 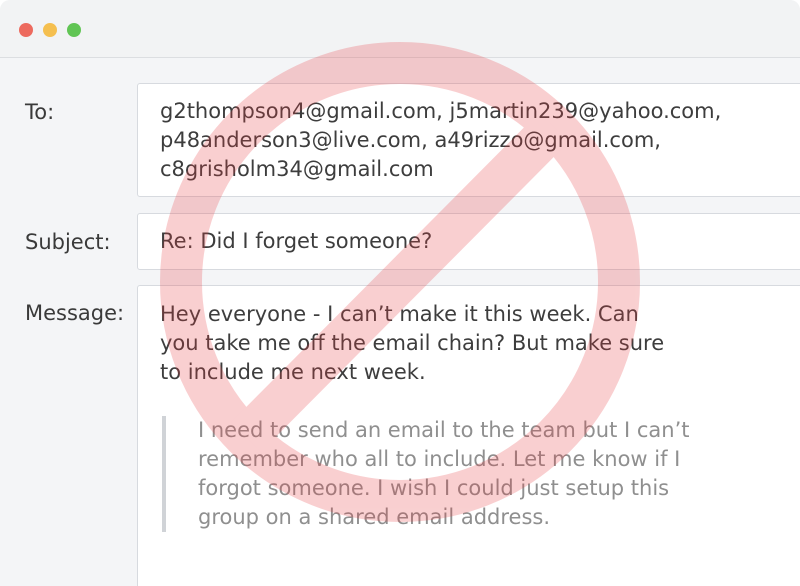 I want to click on subject-label: Subject:, so click(x=68, y=242).